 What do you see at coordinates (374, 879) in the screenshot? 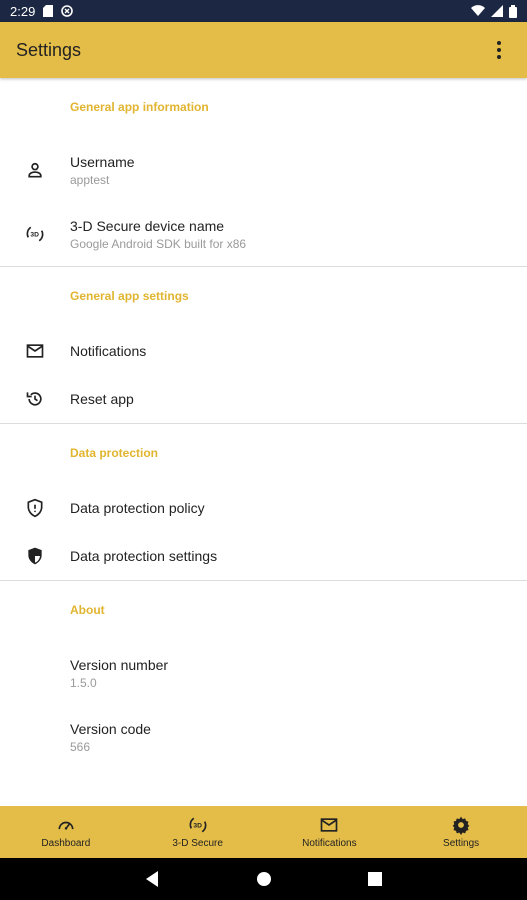
I see `recents-icon` at bounding box center [374, 879].